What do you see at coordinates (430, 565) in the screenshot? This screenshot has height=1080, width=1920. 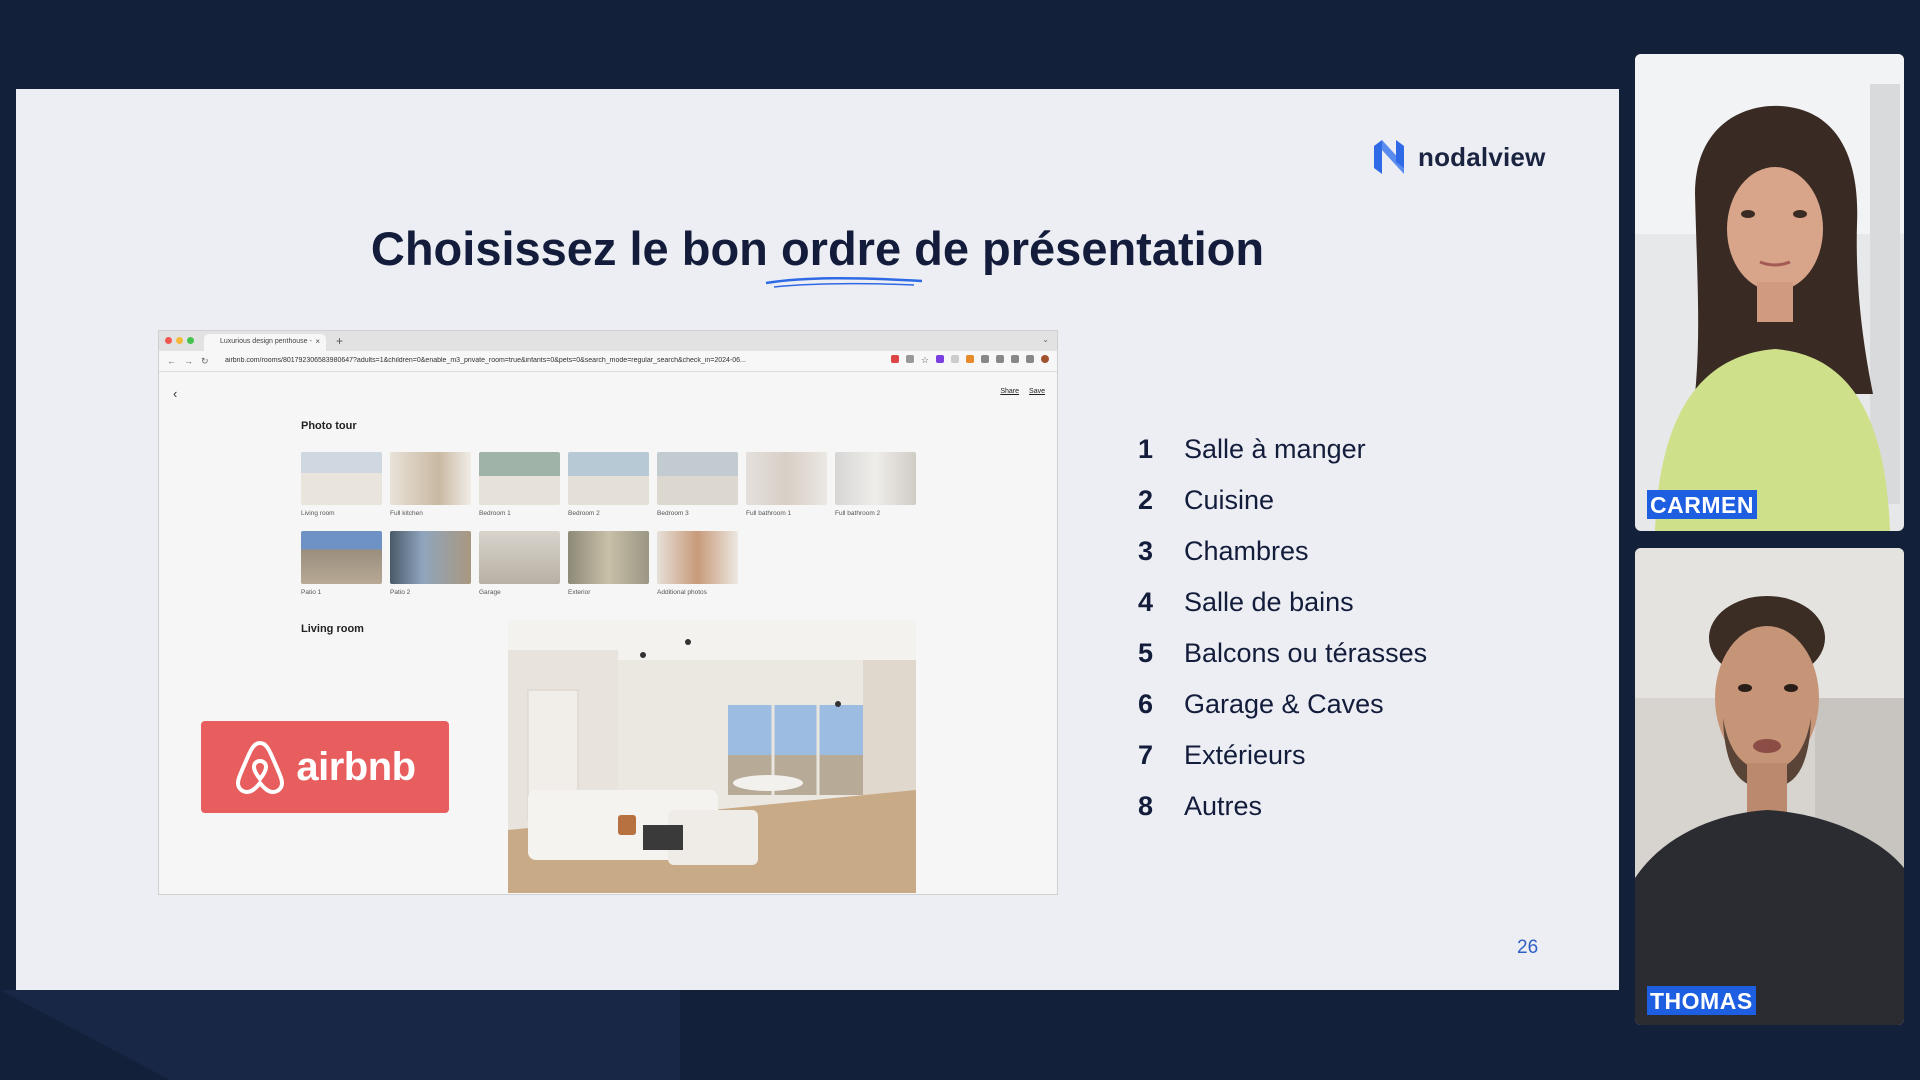 I see `thumbnail: Patio 2` at bounding box center [430, 565].